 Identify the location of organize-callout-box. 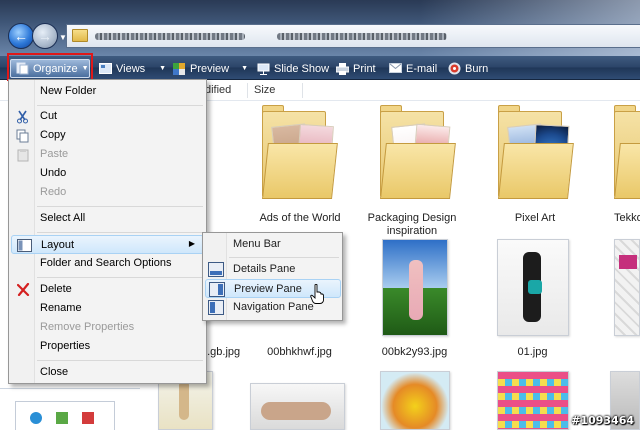
(50, 67).